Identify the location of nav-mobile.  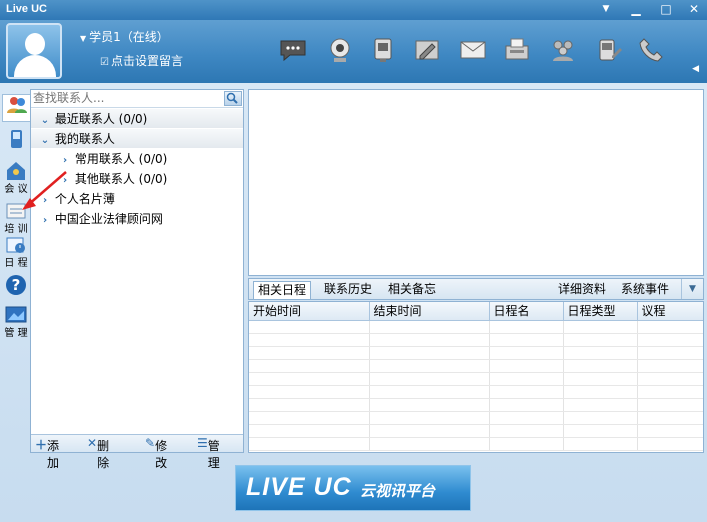
(16, 142).